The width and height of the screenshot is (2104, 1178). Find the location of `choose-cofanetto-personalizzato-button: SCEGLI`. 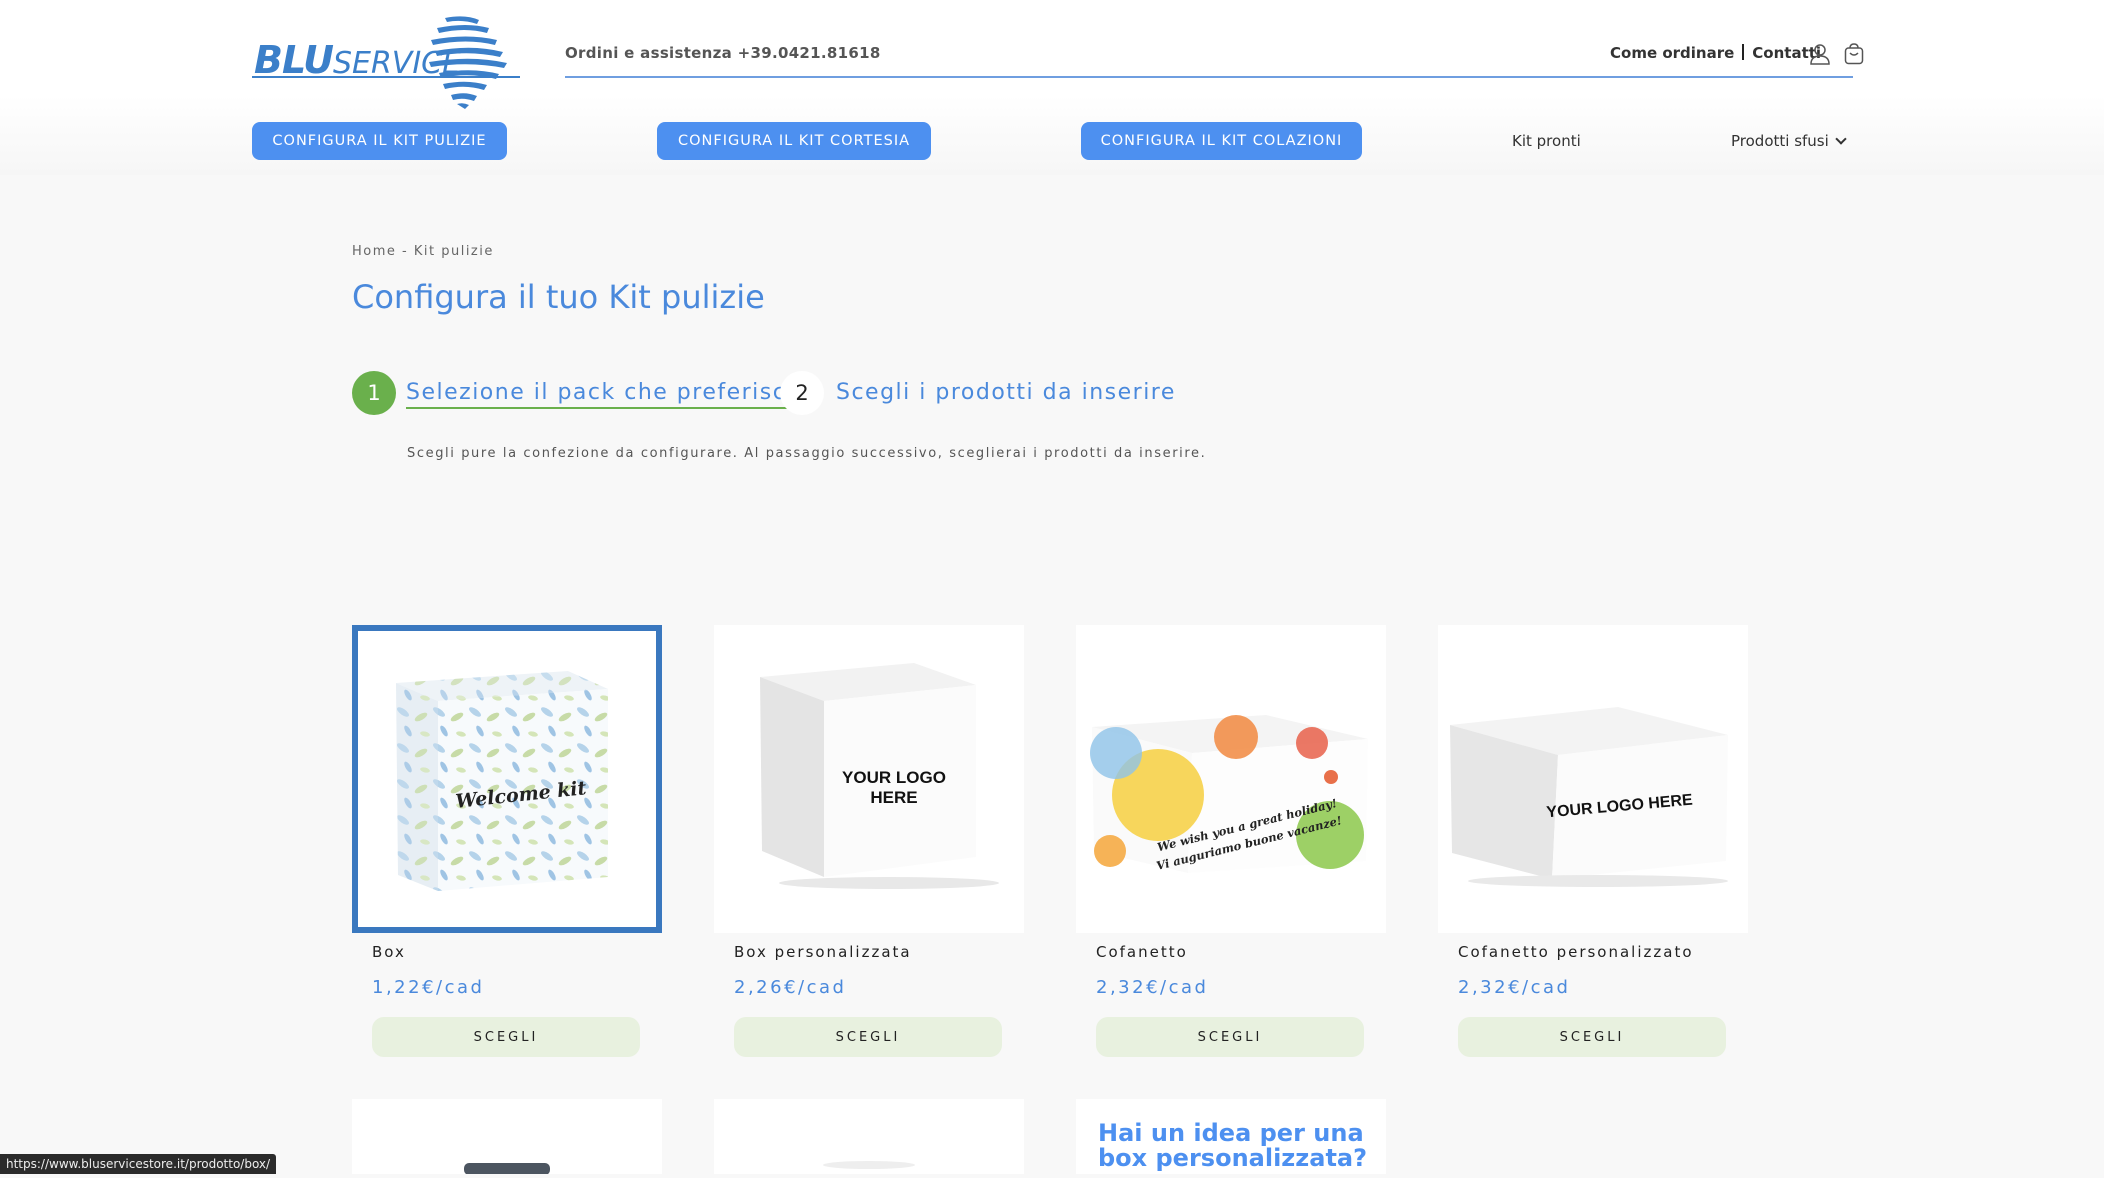

choose-cofanetto-personalizzato-button: SCEGLI is located at coordinates (1592, 1037).